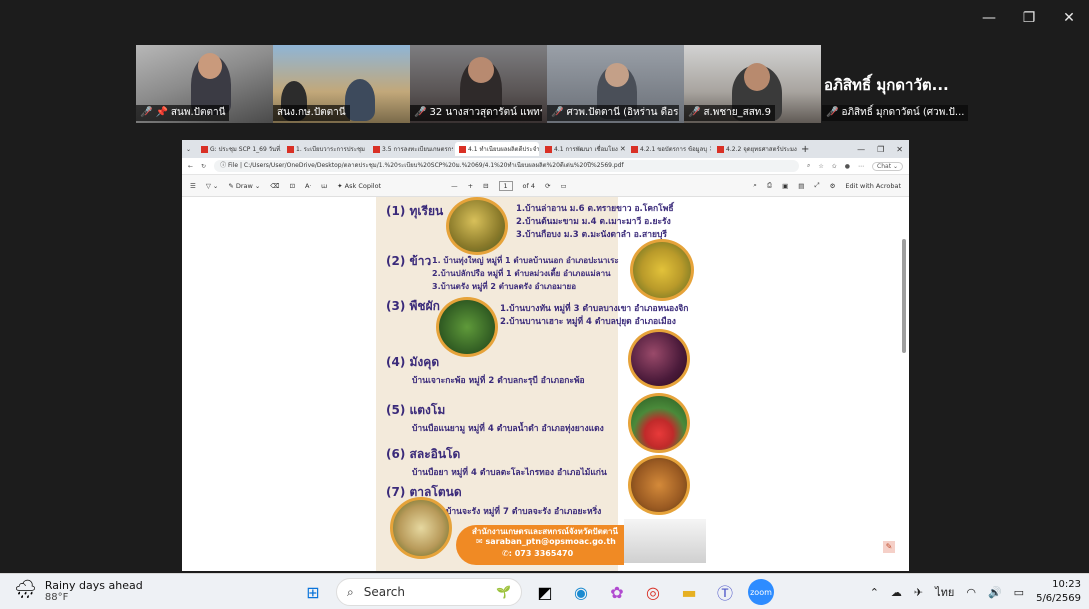 The height and width of the screenshot is (609, 1089). I want to click on scrollbar, so click(904, 383).